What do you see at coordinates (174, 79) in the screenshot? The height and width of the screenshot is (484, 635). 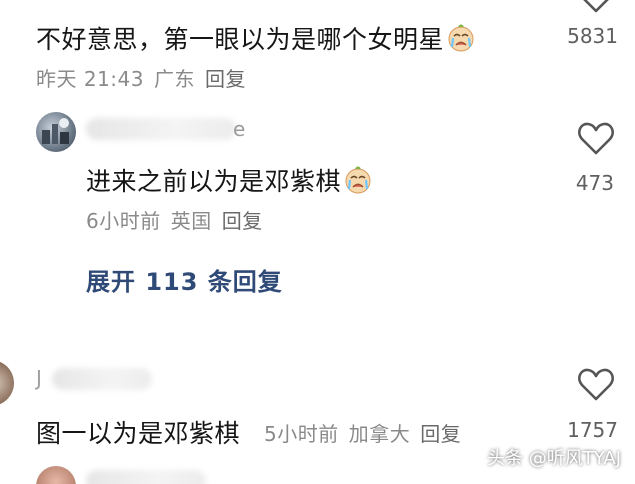 I see `comment-location: 广东` at bounding box center [174, 79].